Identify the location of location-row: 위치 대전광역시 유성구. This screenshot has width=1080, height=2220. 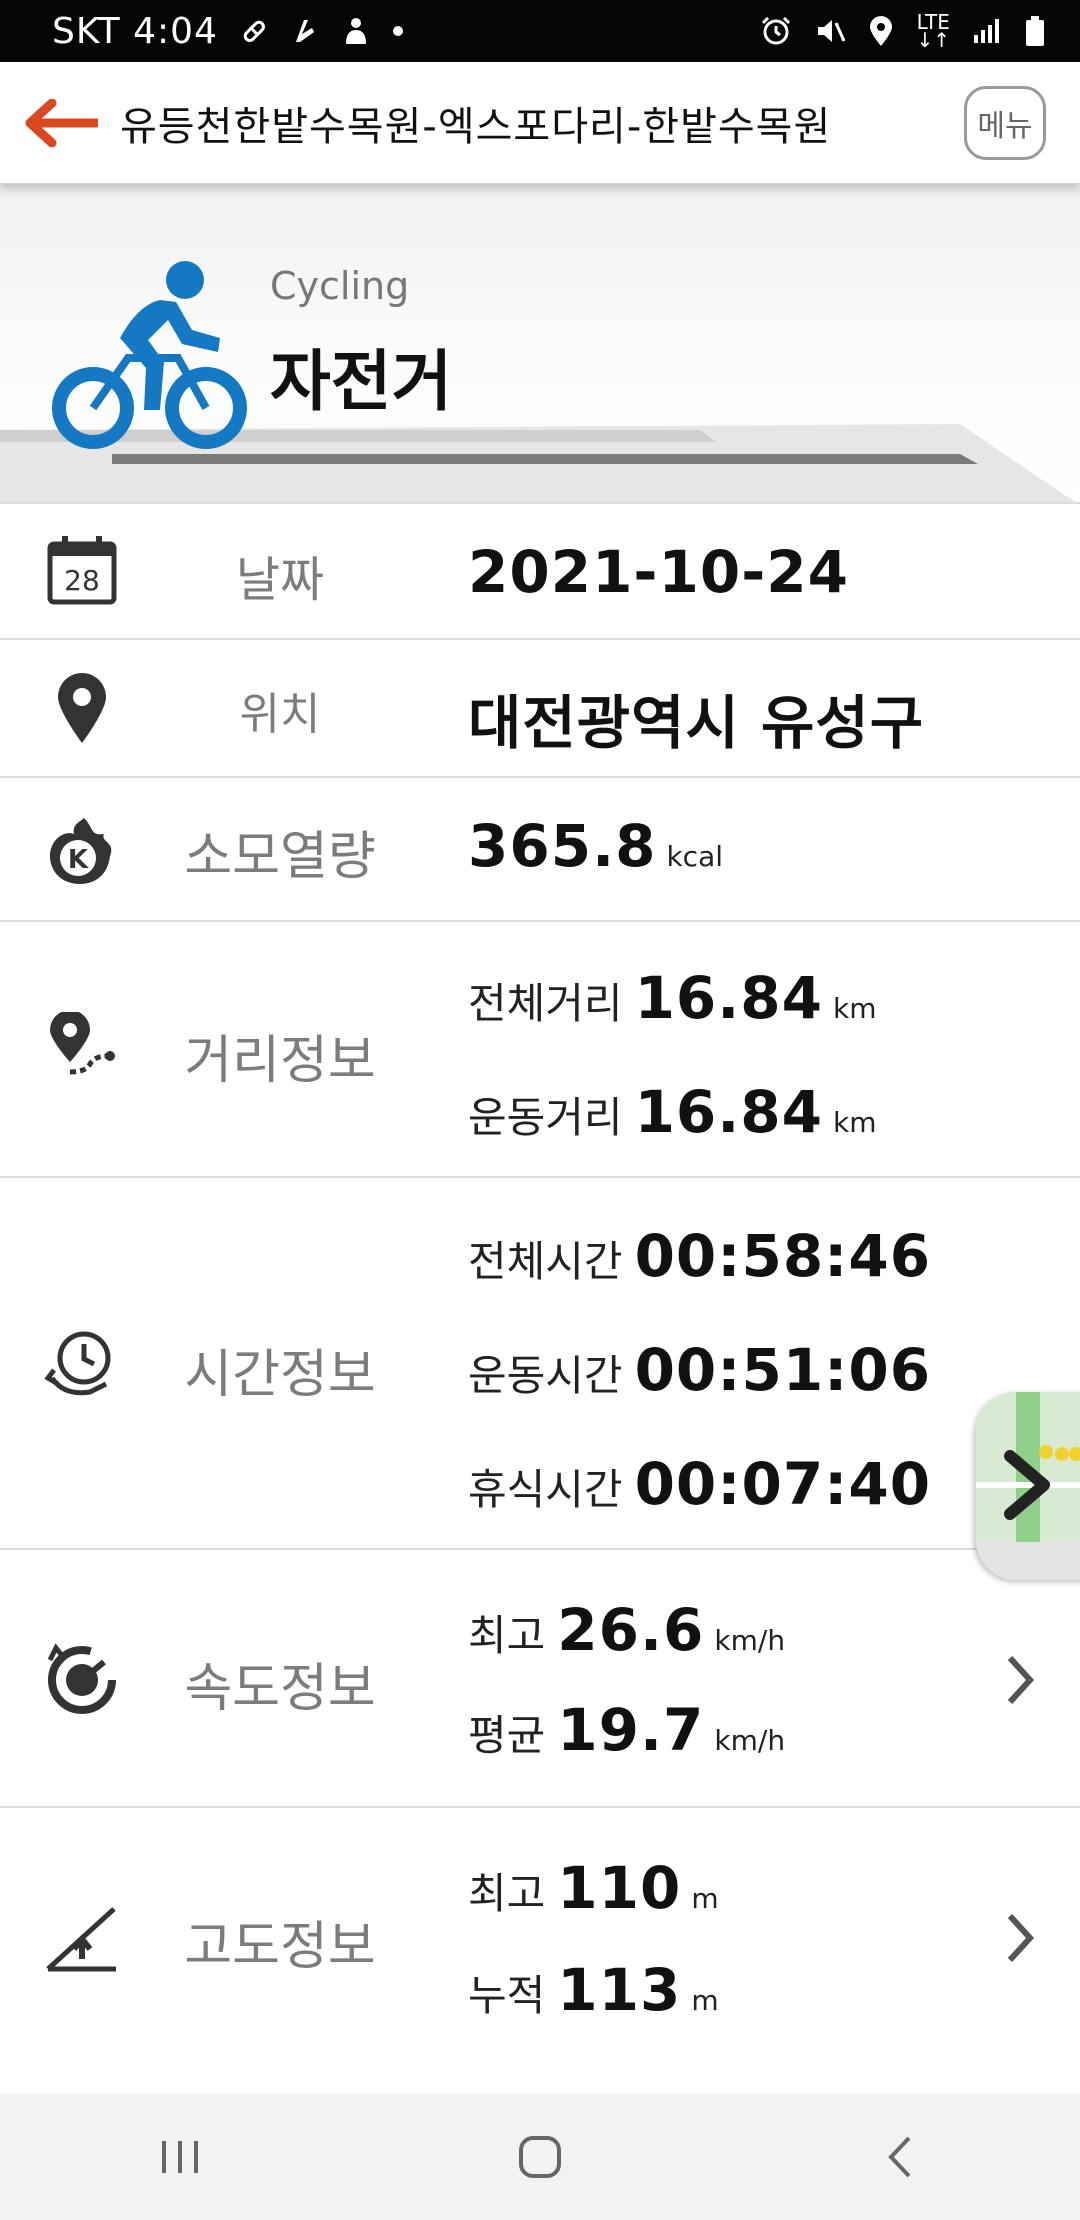
(540, 707).